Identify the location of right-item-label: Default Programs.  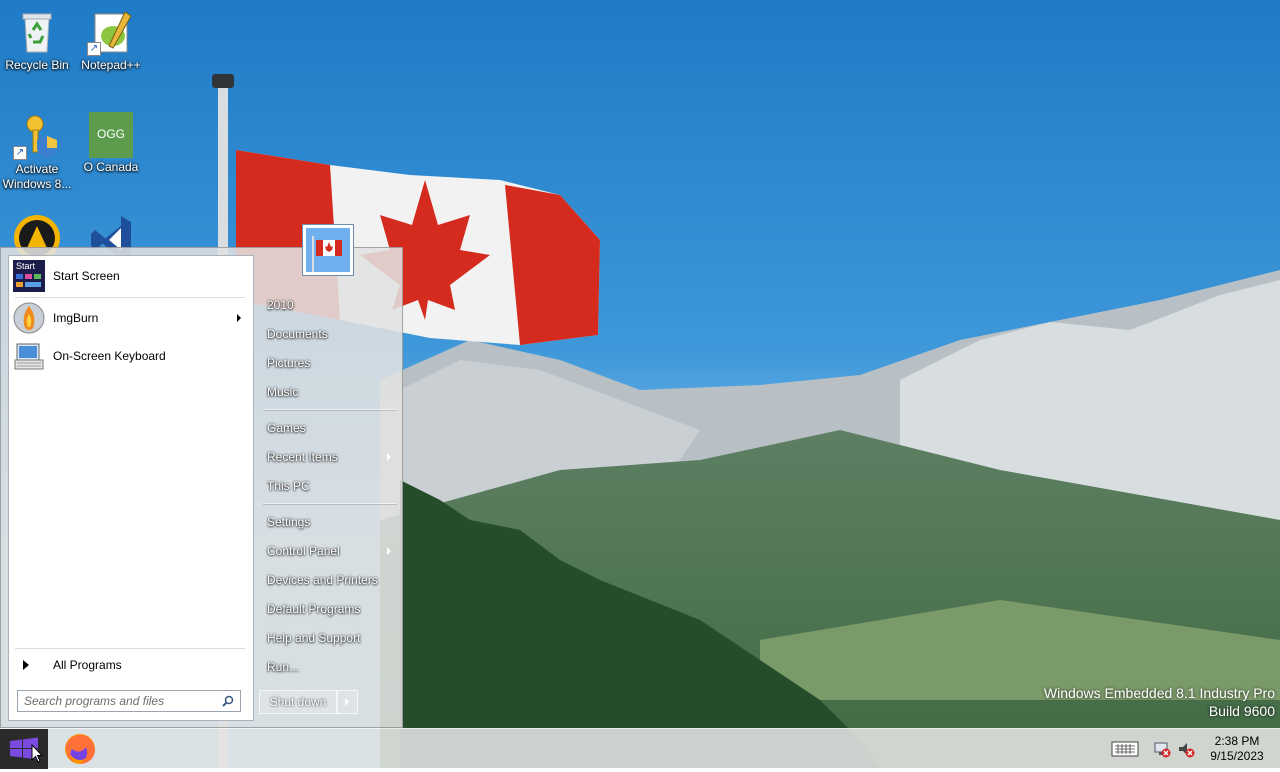
(314, 609).